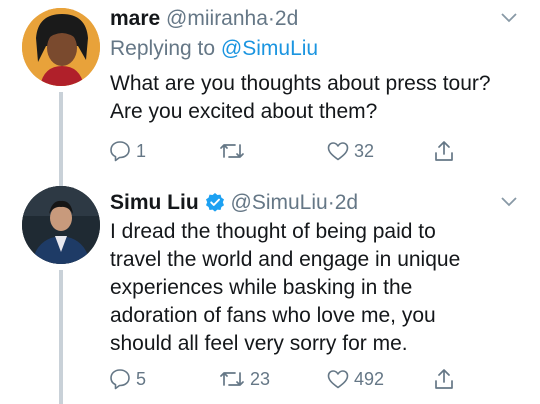 This screenshot has height=404, width=540. Describe the element at coordinates (364, 150) in the screenshot. I see `like-count: 32` at that location.